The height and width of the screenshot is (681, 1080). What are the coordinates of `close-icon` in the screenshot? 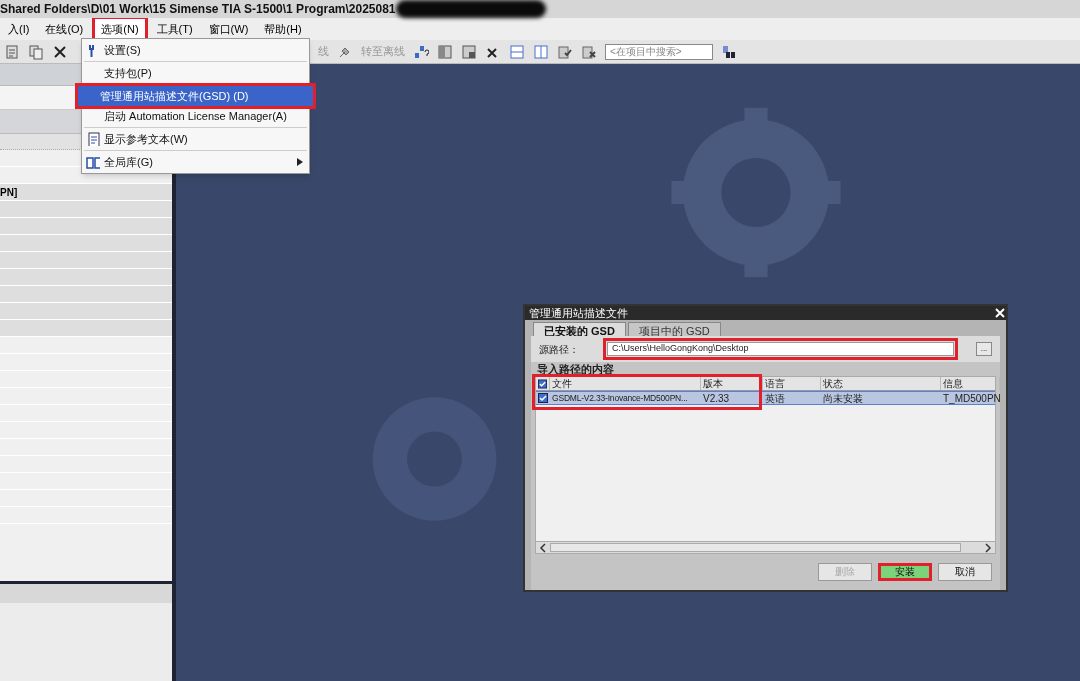 It's located at (1000, 313).